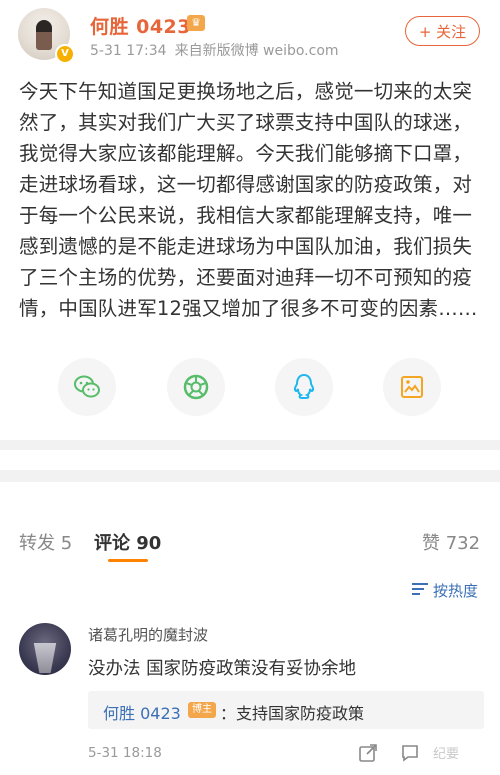 This screenshot has height=775, width=500. Describe the element at coordinates (202, 710) in the screenshot. I see `author-badge: 博主` at that location.